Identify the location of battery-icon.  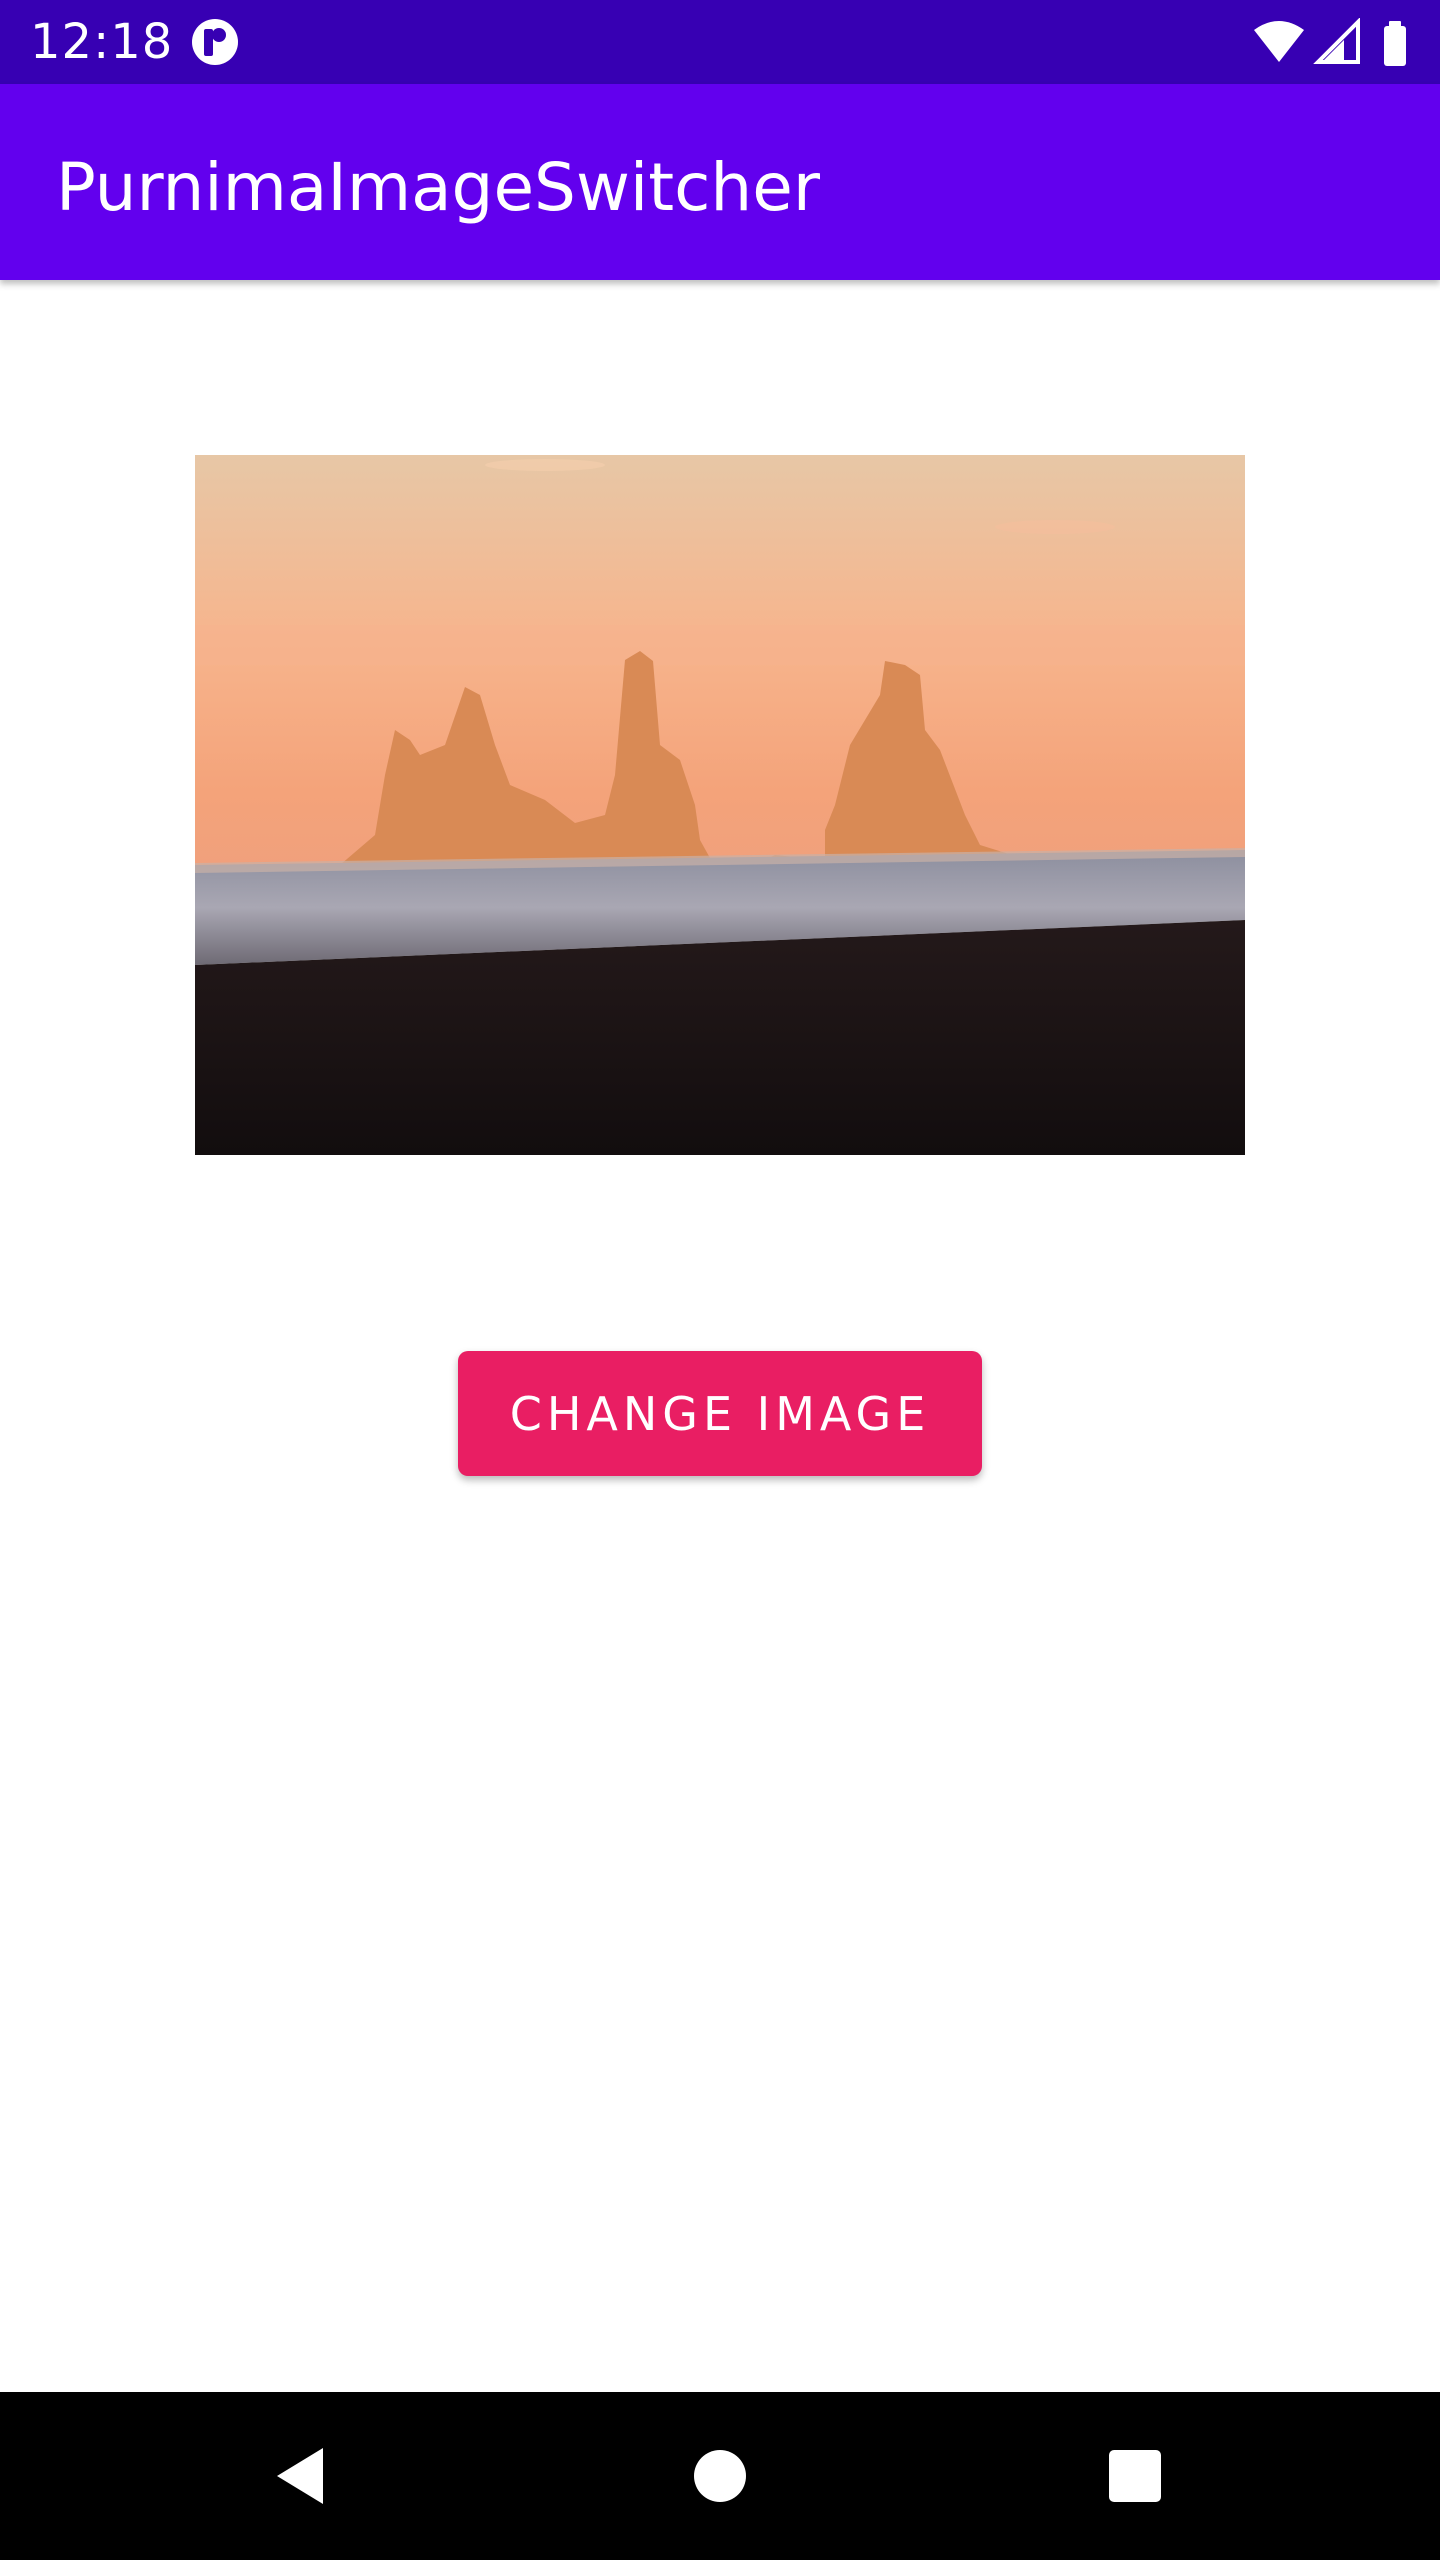
(1395, 43).